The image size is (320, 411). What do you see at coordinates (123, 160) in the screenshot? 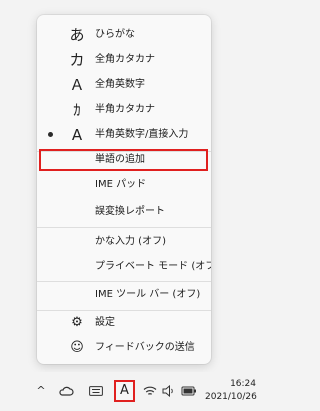
I see `highlight-box` at bounding box center [123, 160].